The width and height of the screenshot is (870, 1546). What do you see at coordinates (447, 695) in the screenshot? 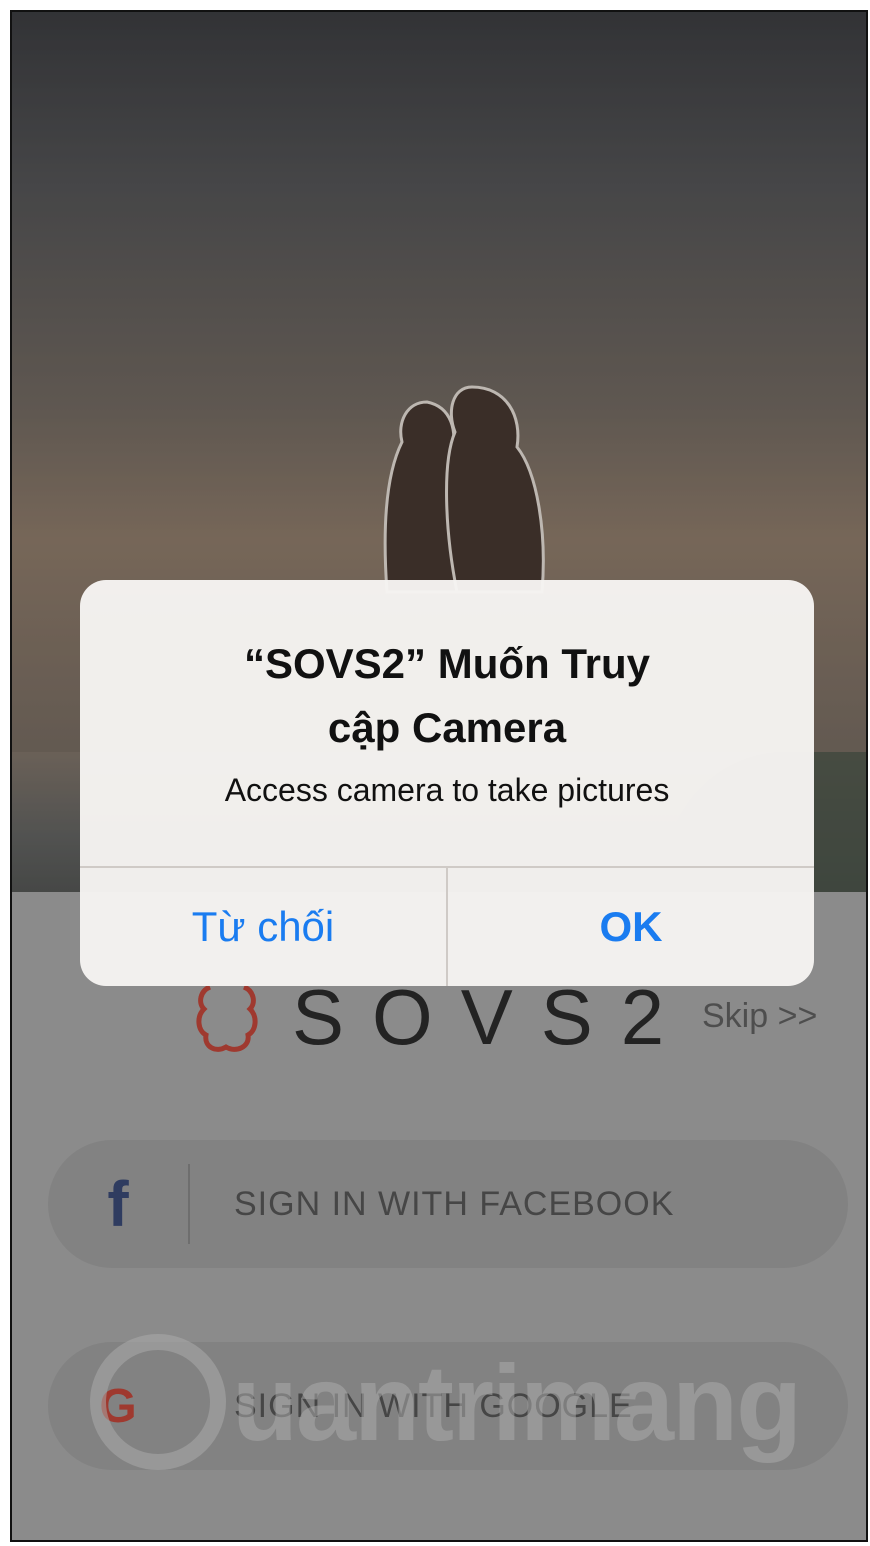
I see `dialog-title: “SOVS2” Muốn Truy cập Camera` at bounding box center [447, 695].